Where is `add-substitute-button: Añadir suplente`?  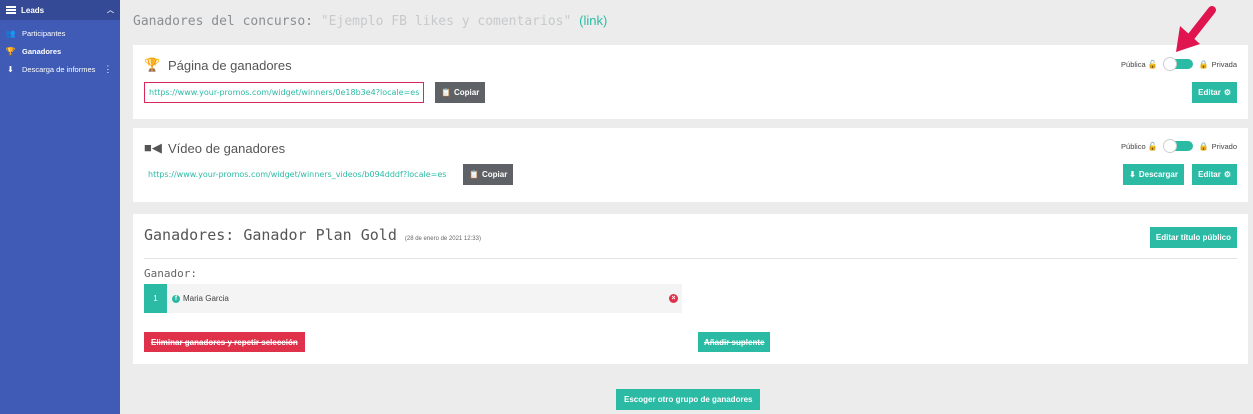
add-substitute-button: Añadir suplente is located at coordinates (734, 342).